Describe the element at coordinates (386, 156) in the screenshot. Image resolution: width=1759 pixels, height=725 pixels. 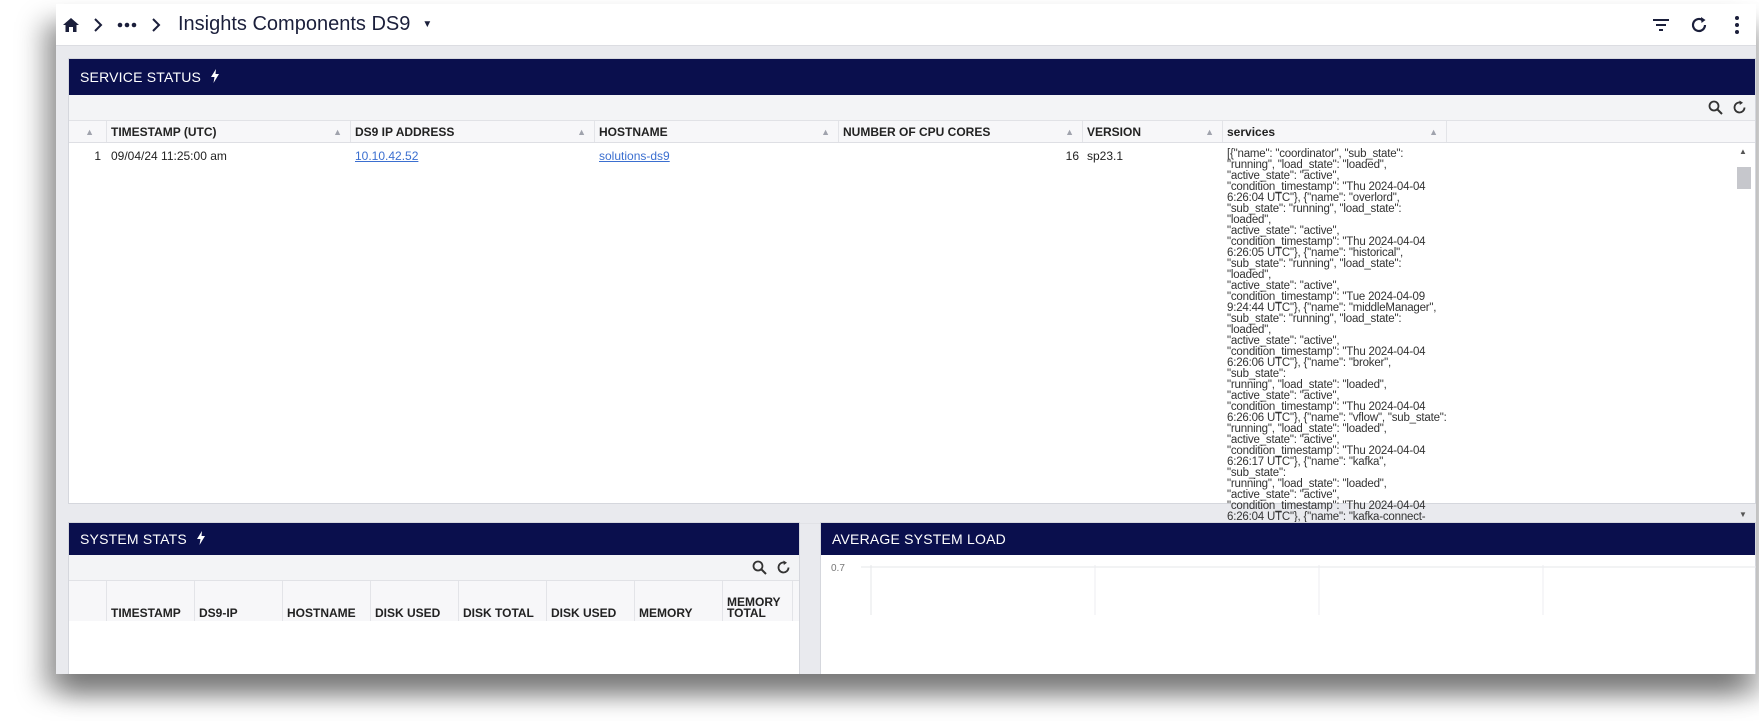
I see `cell-ip-link: 10.10.42.52` at that location.